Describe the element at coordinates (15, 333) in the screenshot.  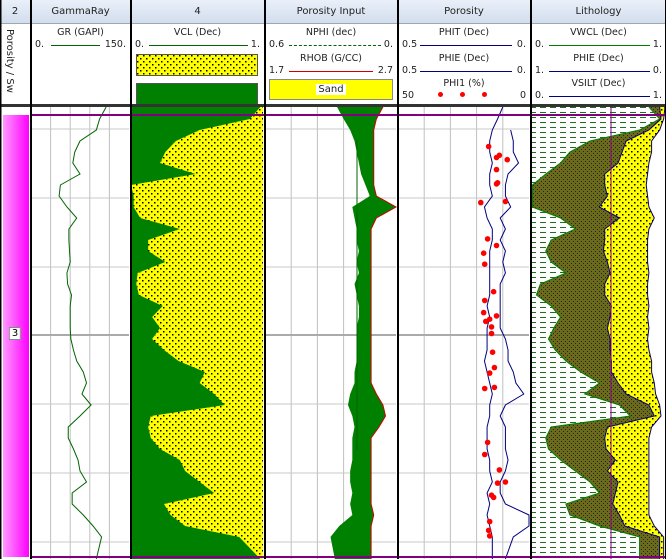
I see `zone-number: 3` at that location.